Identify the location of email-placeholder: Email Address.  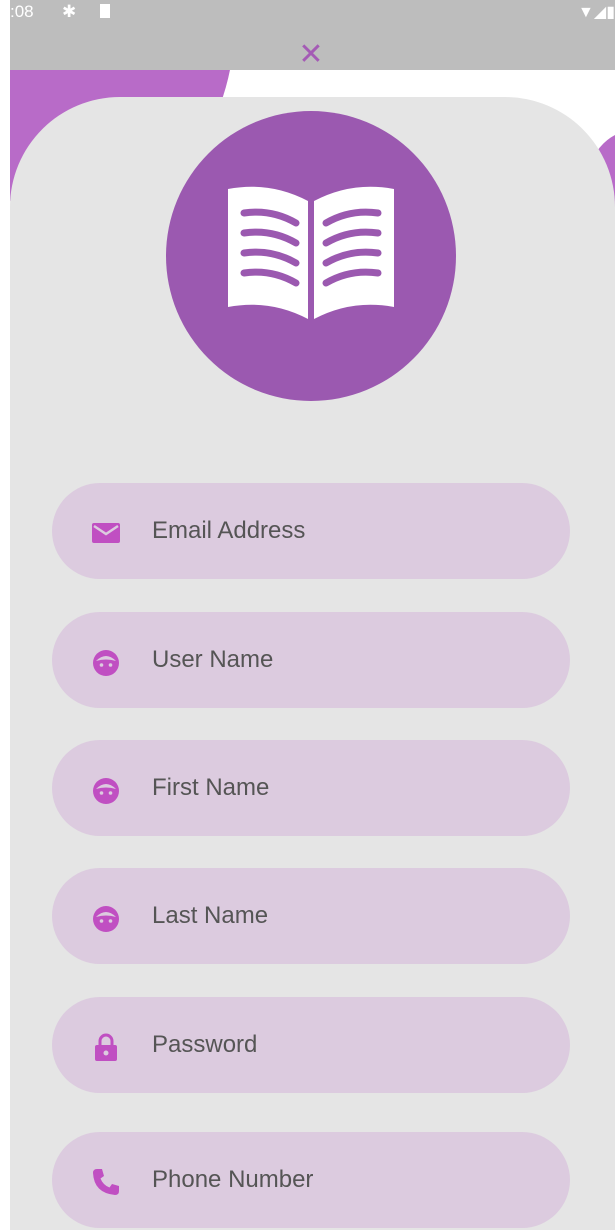
(229, 530).